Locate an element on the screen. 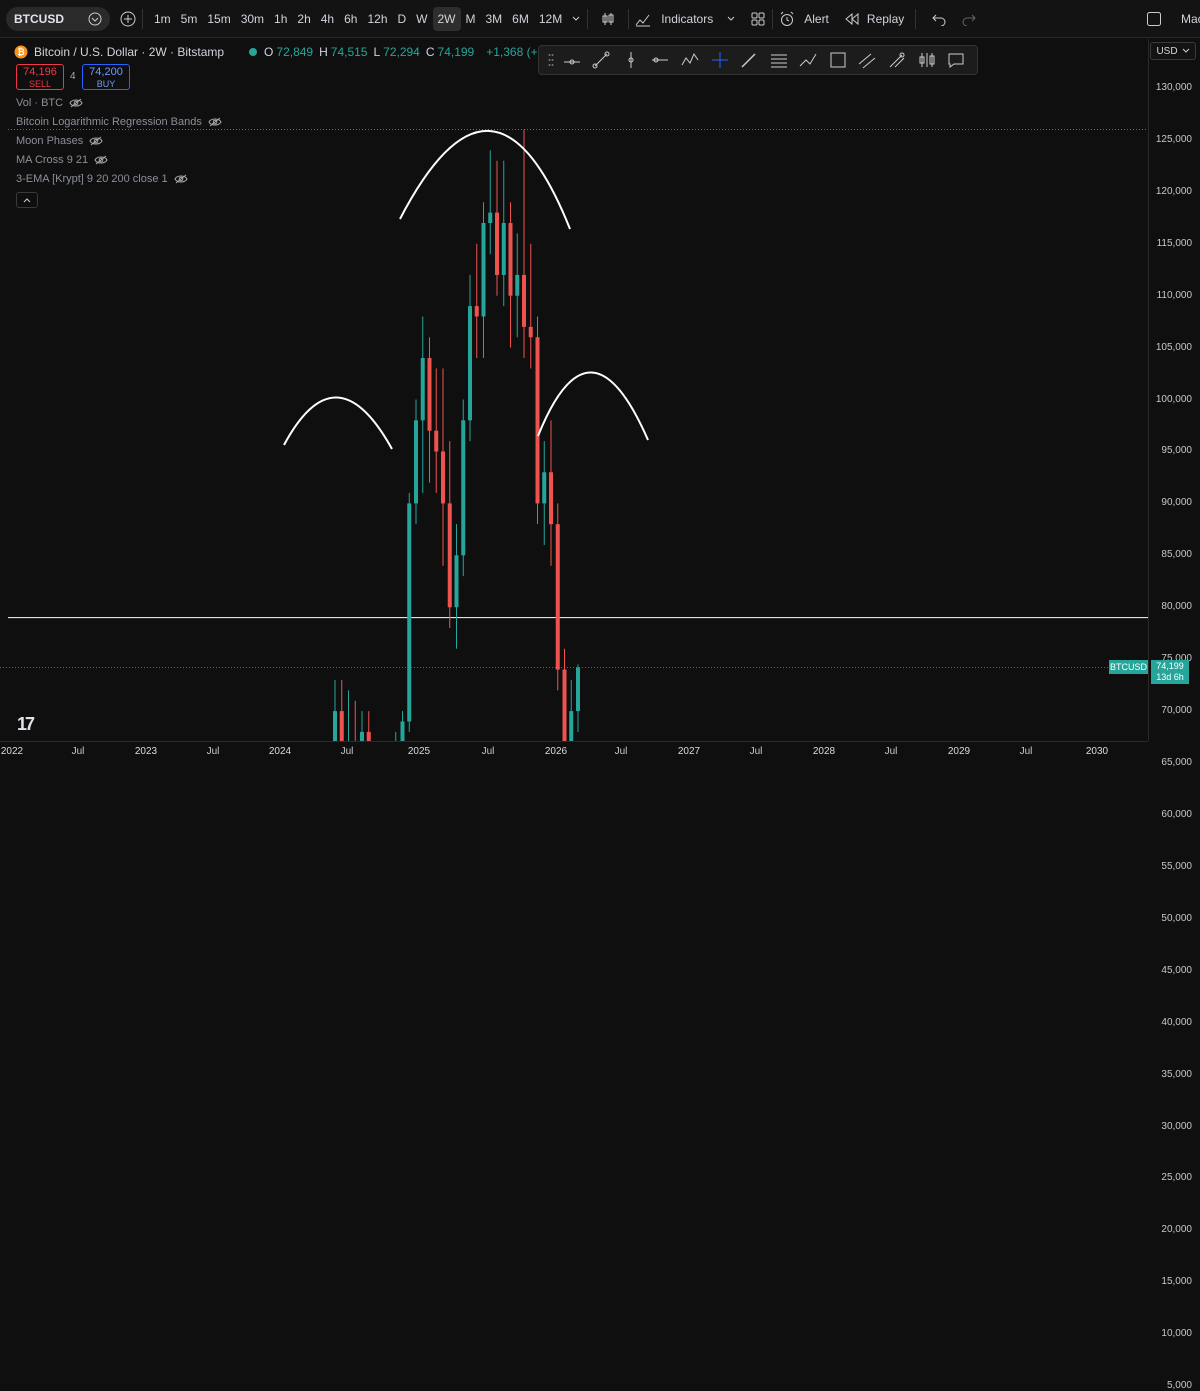 The image size is (1200, 1391). interval-1m: 1m is located at coordinates (162, 19).